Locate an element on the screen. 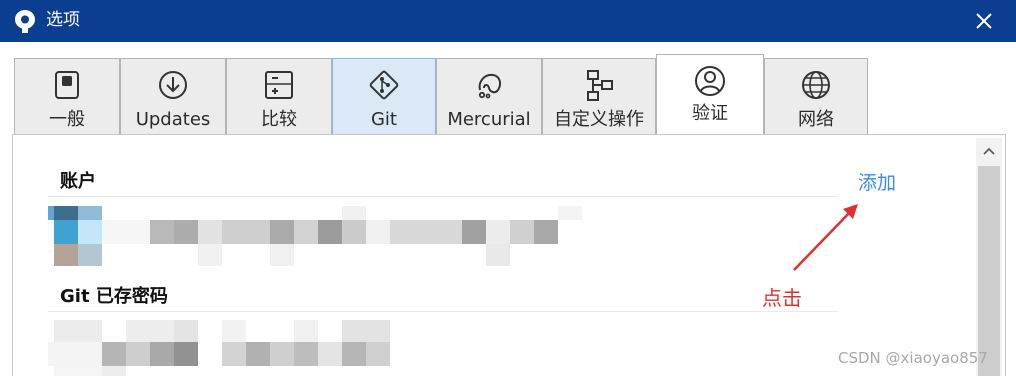 The height and width of the screenshot is (376, 1016). scroll-up-button is located at coordinates (989, 151).